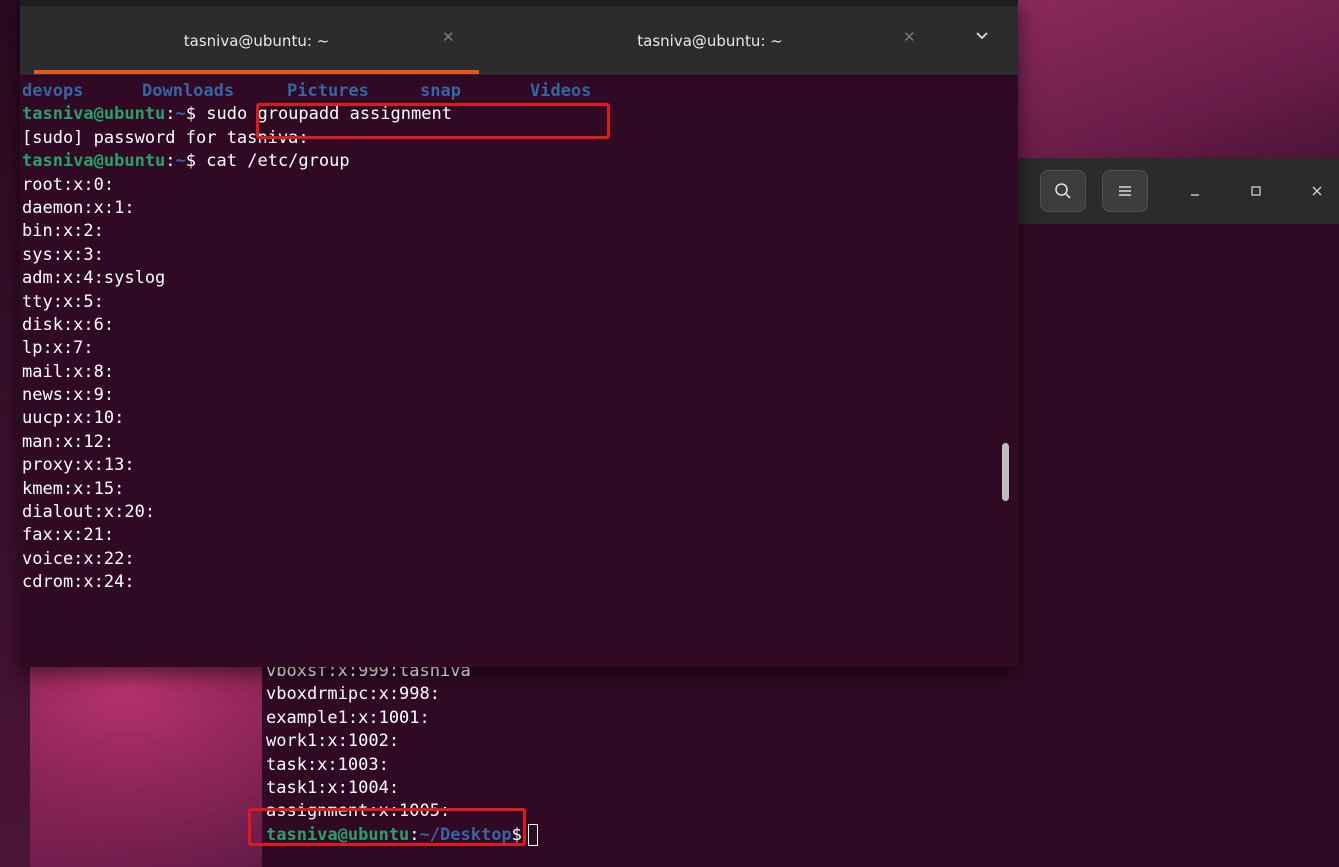  I want to click on terminal-line: vboxdrmipc:x:998:, so click(353, 694).